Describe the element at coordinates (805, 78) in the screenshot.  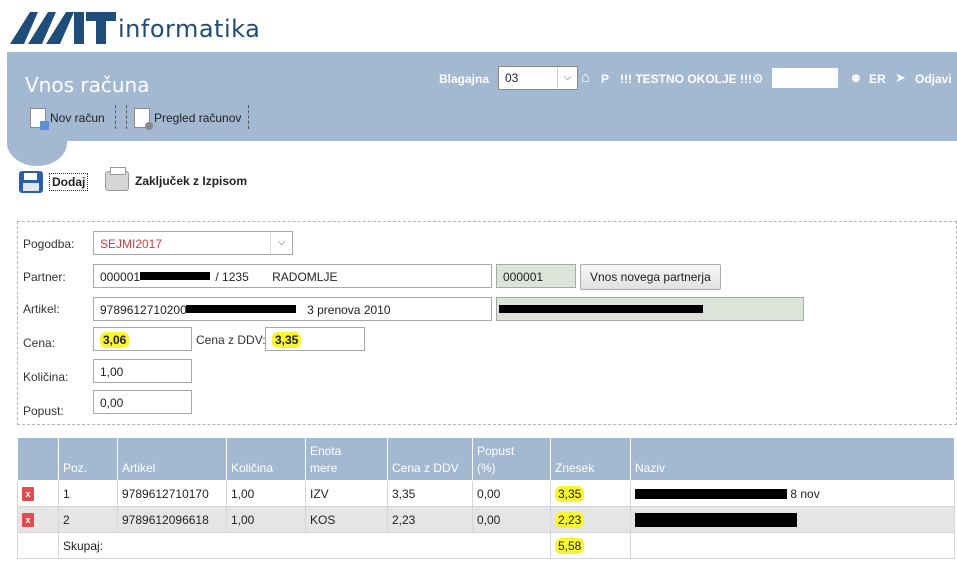
I see `redacted-username` at that location.